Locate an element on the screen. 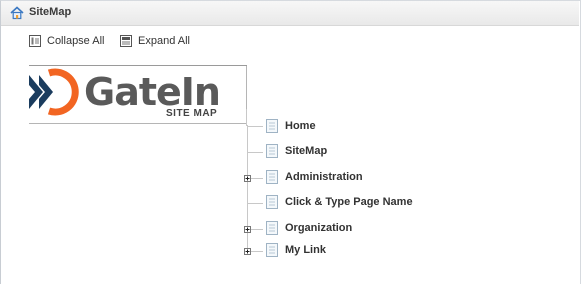  expand-all-button: Expand All is located at coordinates (155, 41).